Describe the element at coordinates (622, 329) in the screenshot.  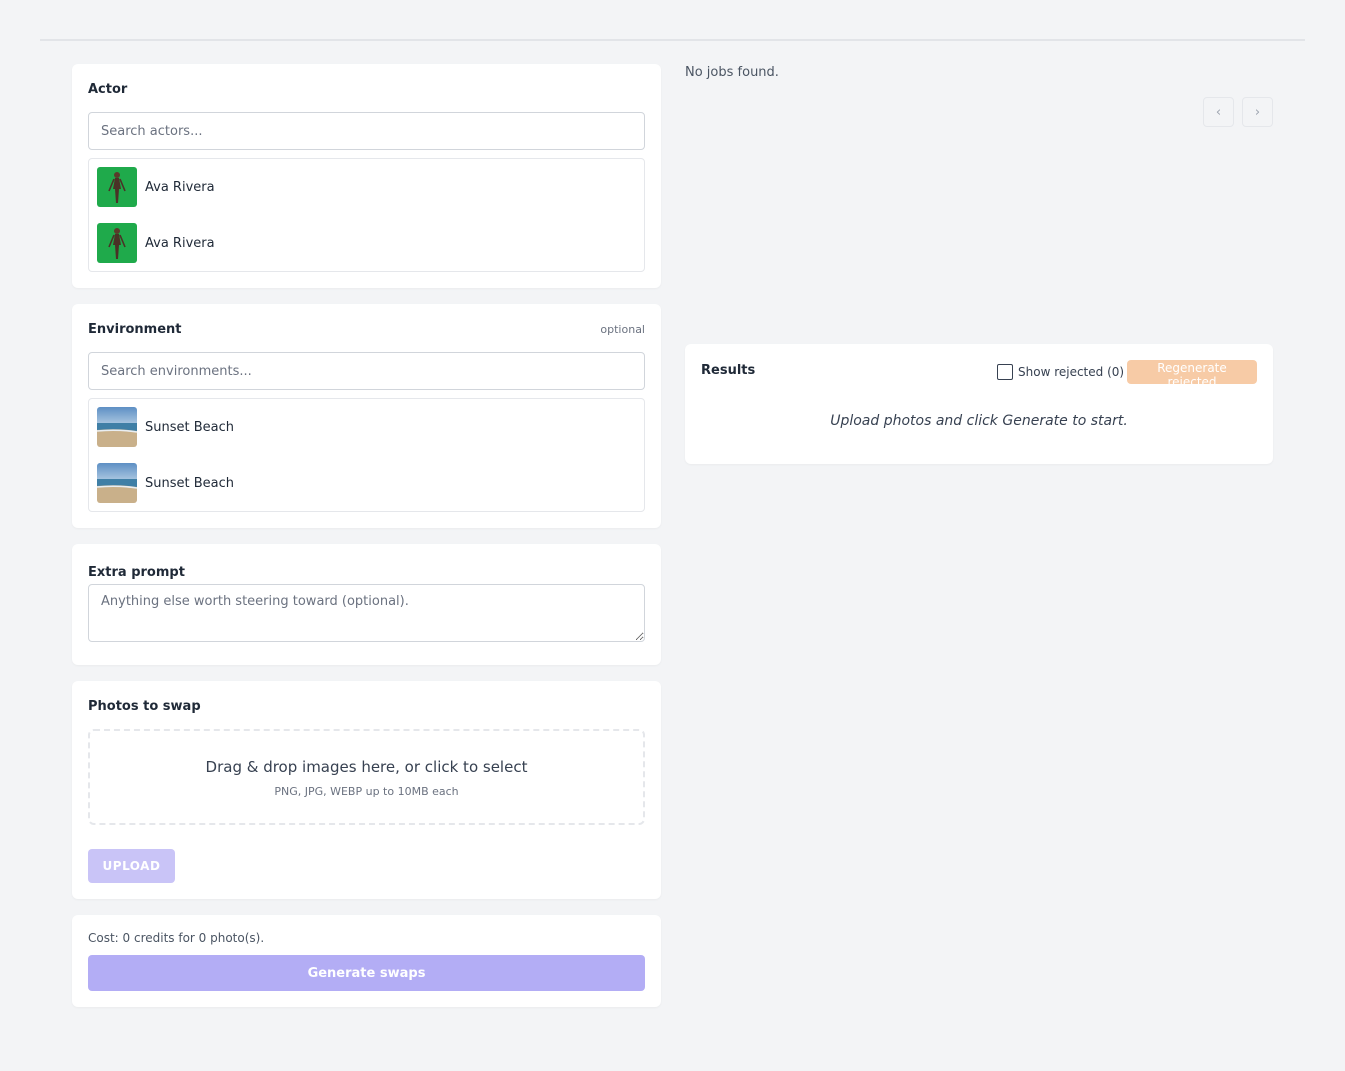
I see `optional-label: optional` at that location.